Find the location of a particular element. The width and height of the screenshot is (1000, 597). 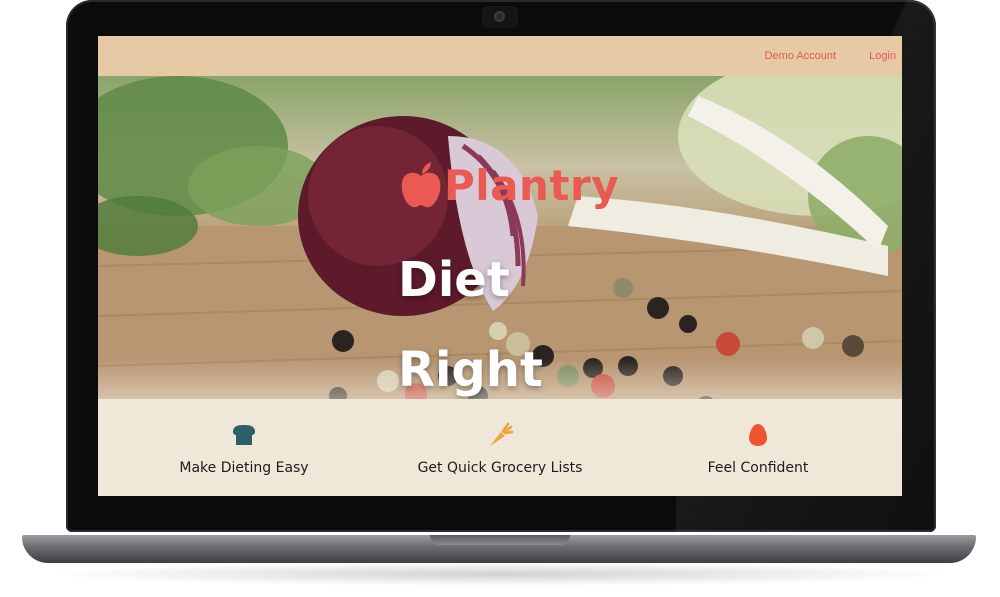

carrot-icon is located at coordinates (502, 434).